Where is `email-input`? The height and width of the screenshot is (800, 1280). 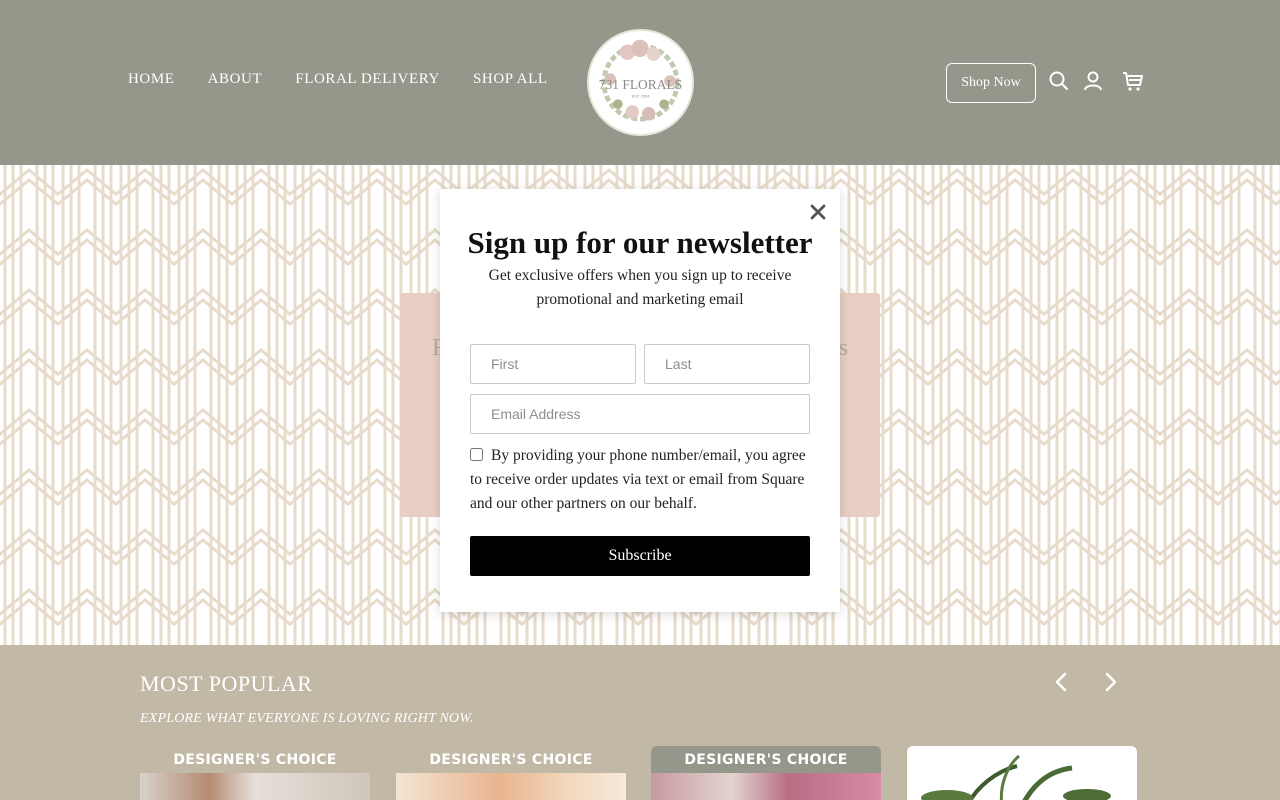 email-input is located at coordinates (640, 414).